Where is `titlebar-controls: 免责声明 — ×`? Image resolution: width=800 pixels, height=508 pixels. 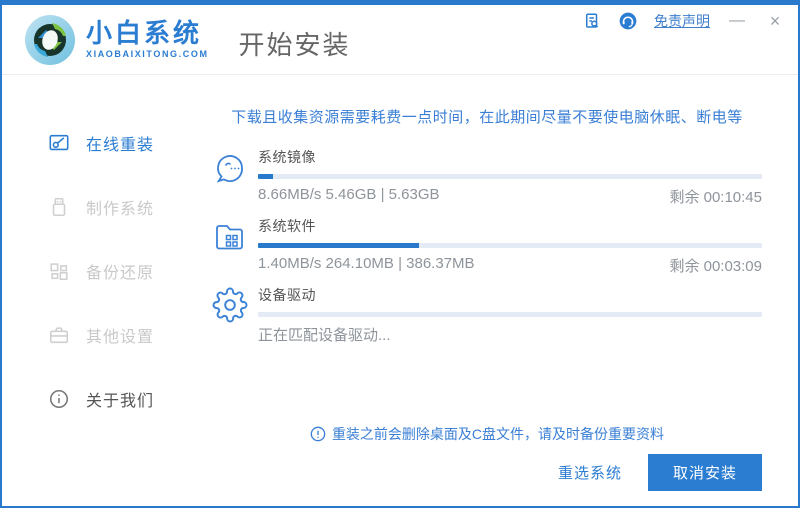
titlebar-controls: 免责声明 — × is located at coordinates (684, 21).